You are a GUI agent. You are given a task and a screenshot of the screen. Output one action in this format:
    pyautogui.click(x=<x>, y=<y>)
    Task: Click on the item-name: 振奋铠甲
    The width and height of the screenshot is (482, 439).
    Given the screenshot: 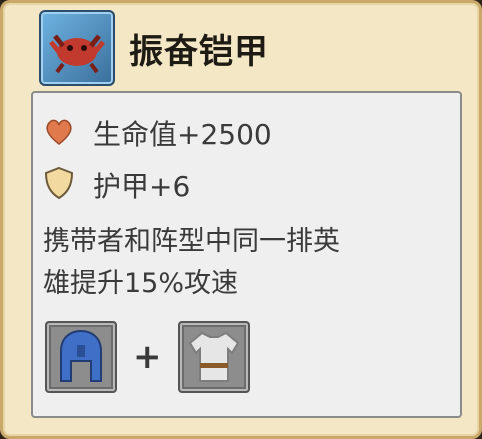 What is the action you would take?
    pyautogui.click(x=199, y=51)
    